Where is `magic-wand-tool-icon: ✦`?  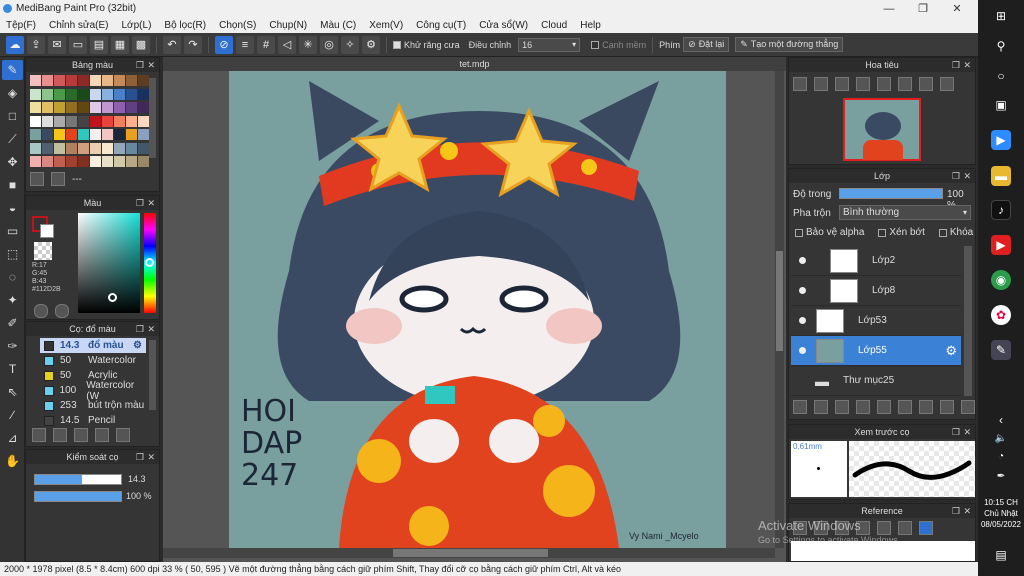 magic-wand-tool-icon: ✦ is located at coordinates (12, 300).